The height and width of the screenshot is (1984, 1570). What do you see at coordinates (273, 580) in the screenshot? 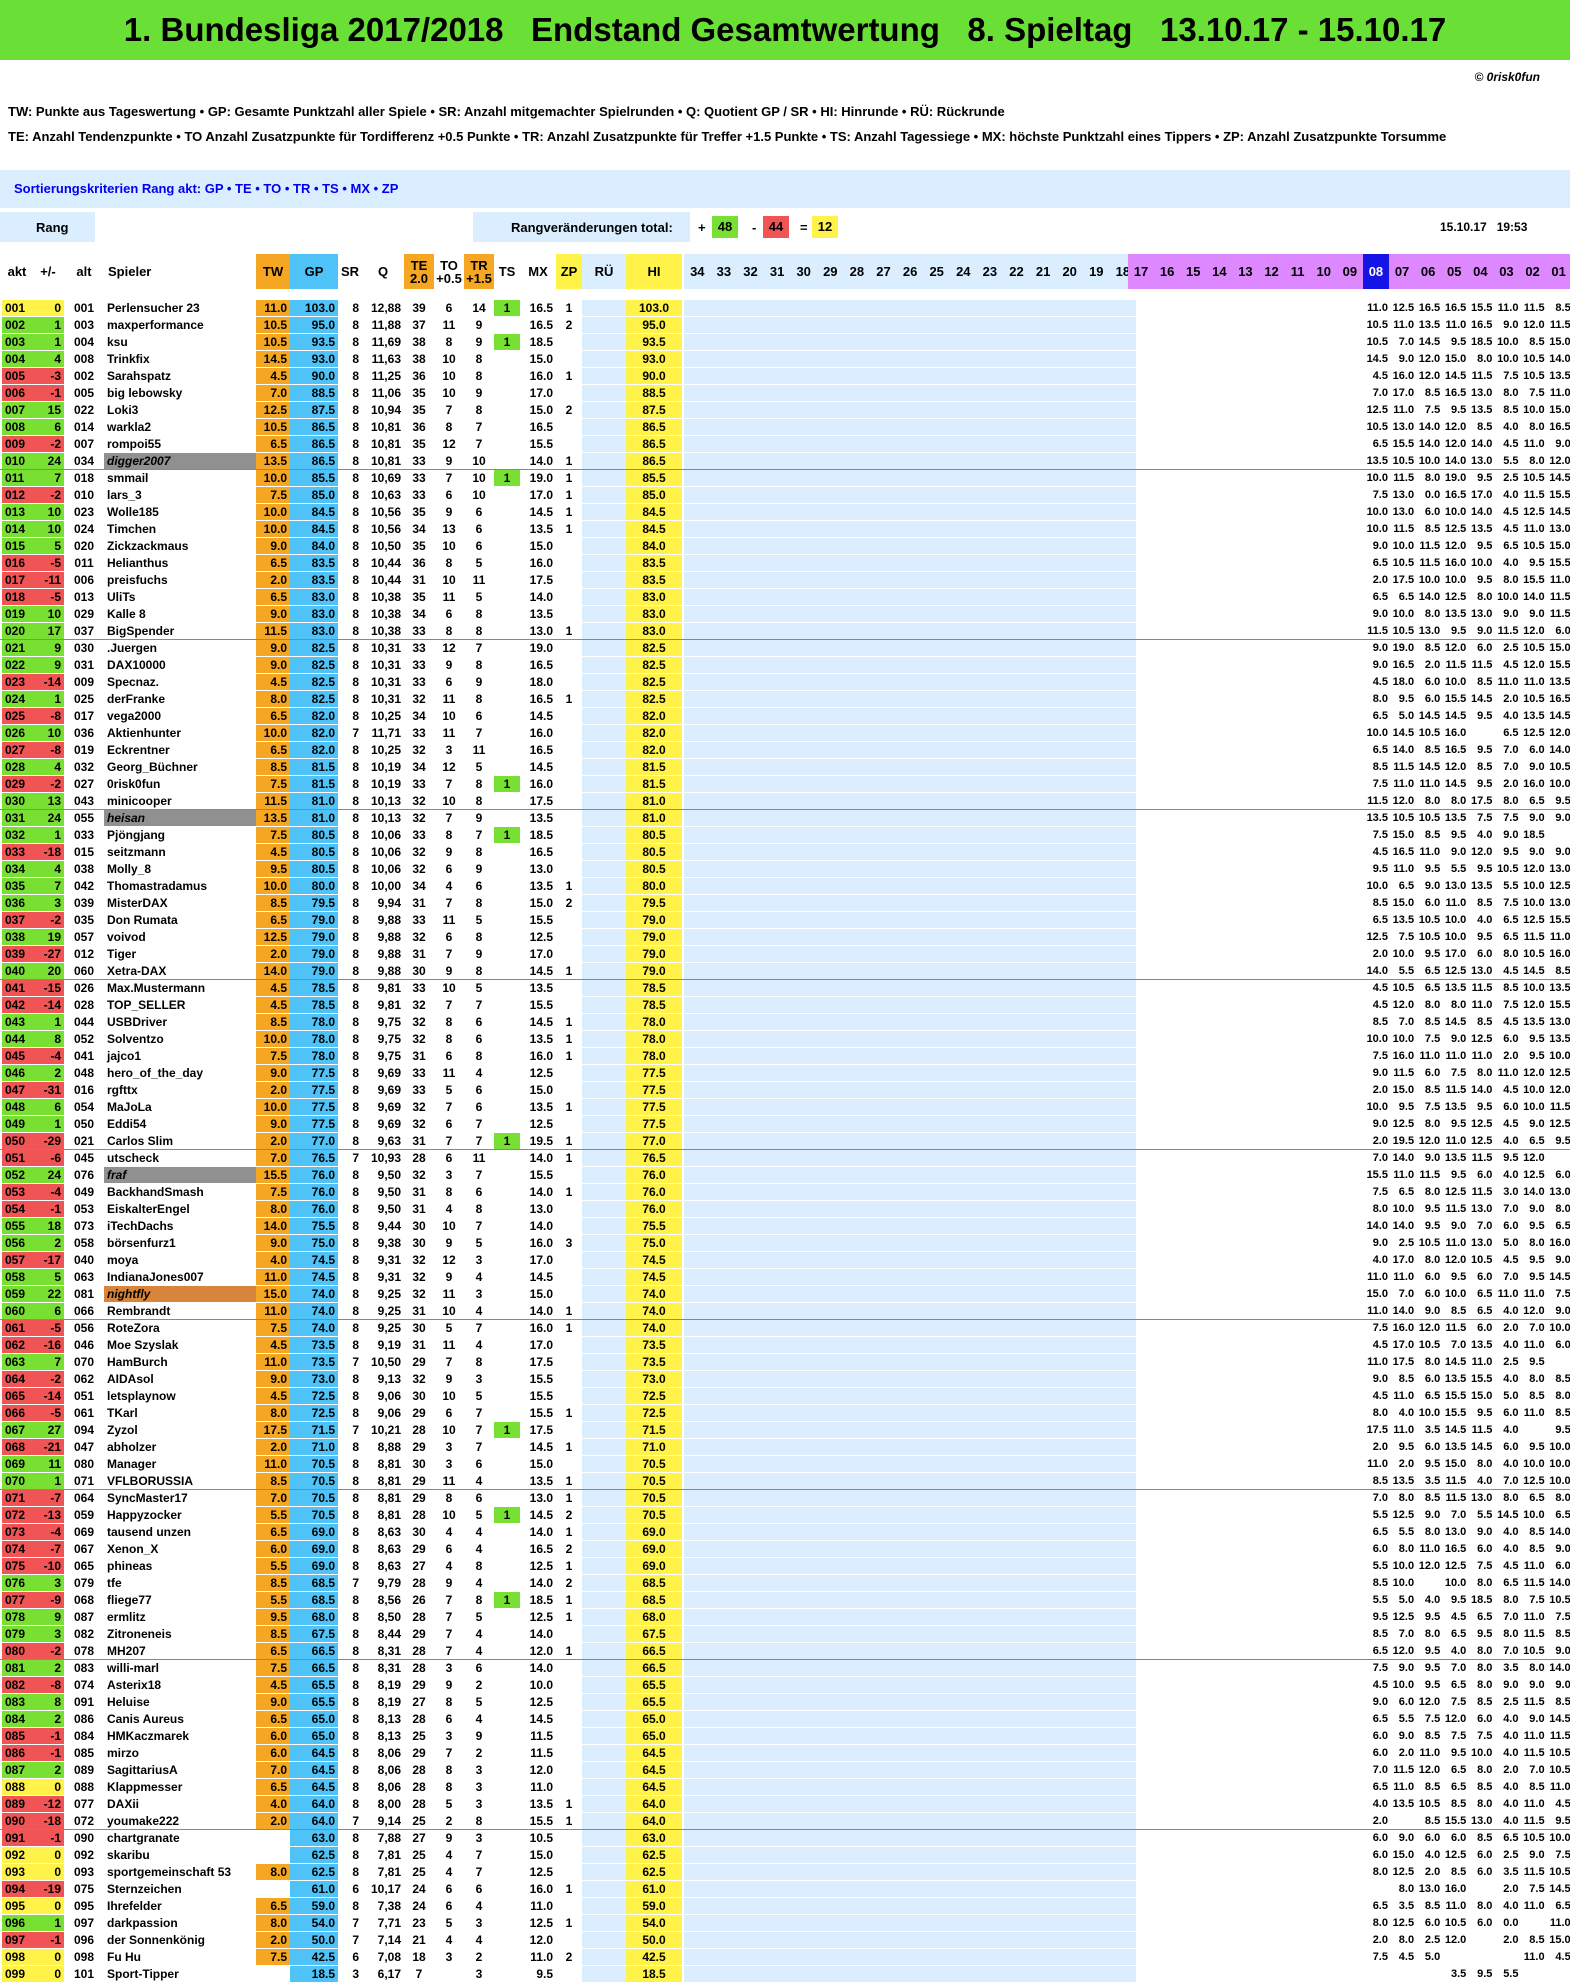
I see `cell-tw: 2.0` at bounding box center [273, 580].